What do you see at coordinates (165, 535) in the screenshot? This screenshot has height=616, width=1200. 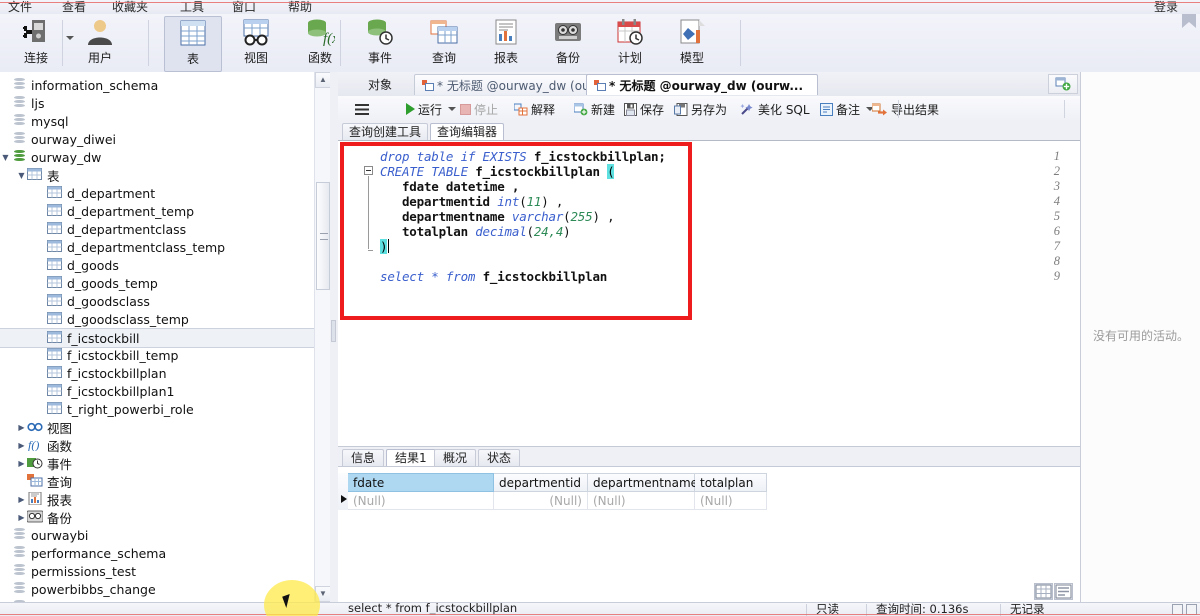 I see `tree-item-ourwaybi: ourwaybi` at bounding box center [165, 535].